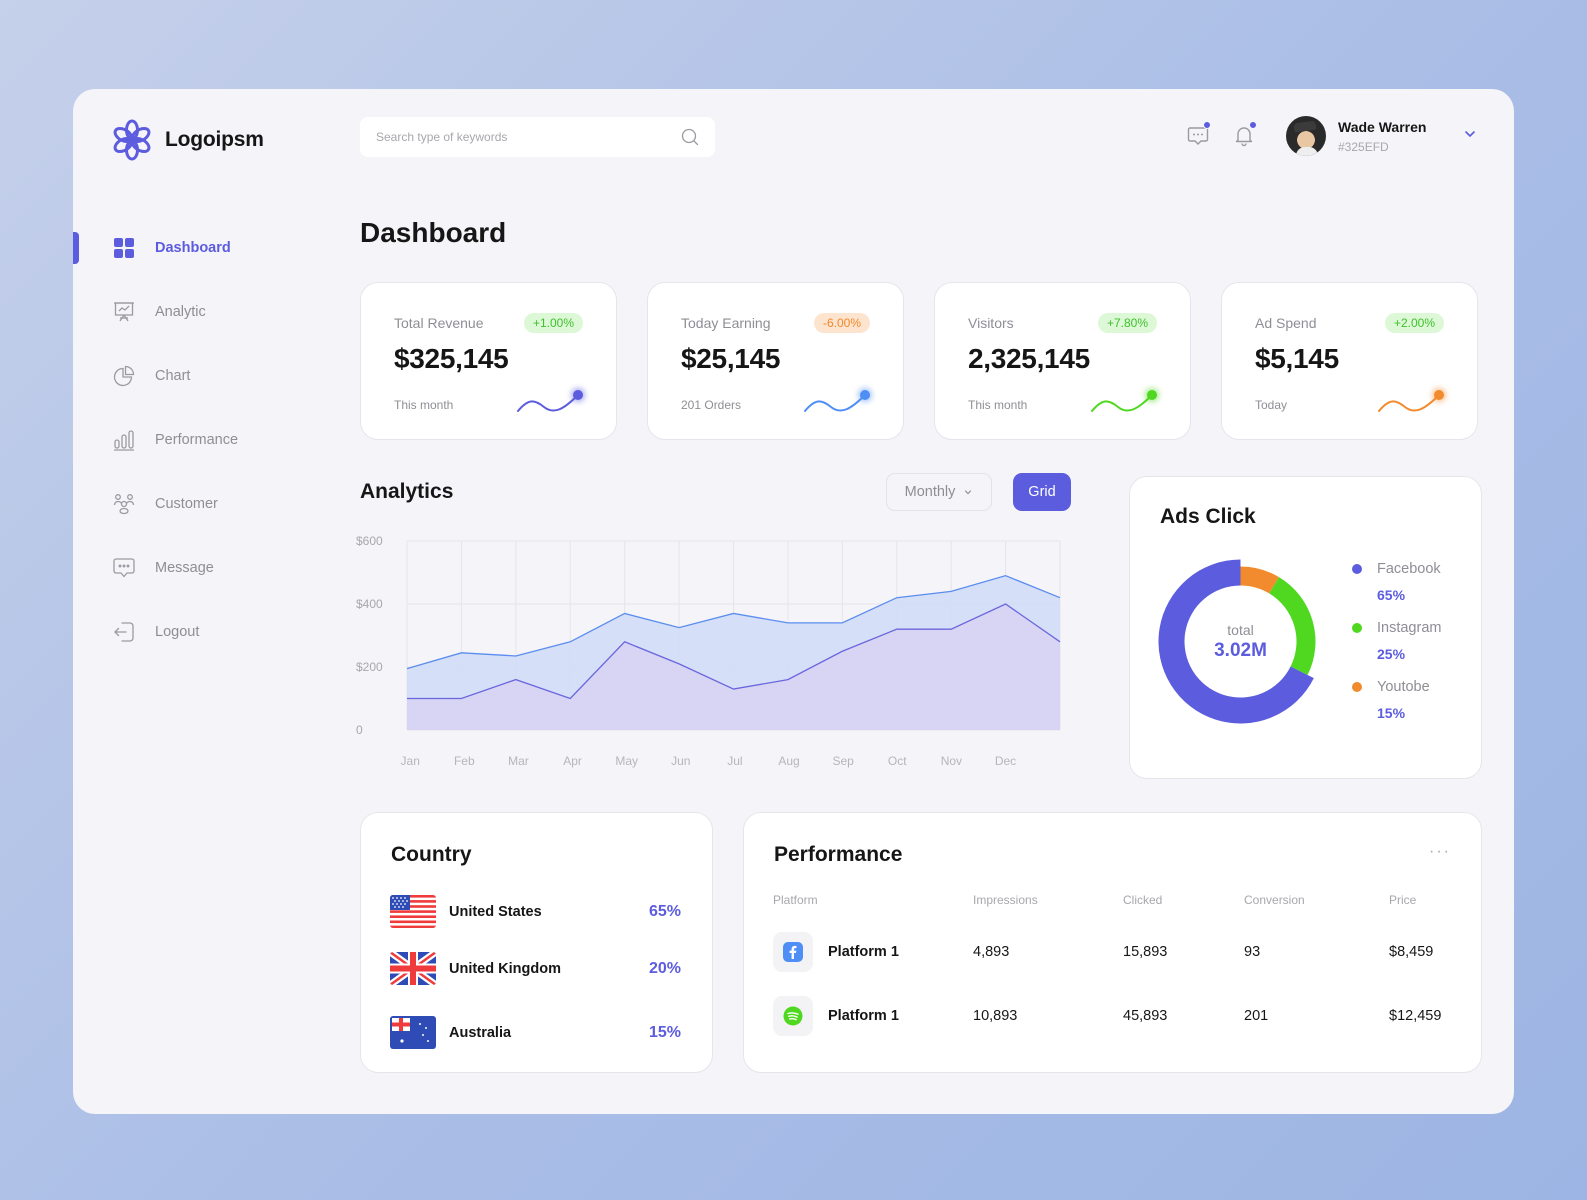  What do you see at coordinates (359, 730) in the screenshot?
I see `y-tick-label: 0` at bounding box center [359, 730].